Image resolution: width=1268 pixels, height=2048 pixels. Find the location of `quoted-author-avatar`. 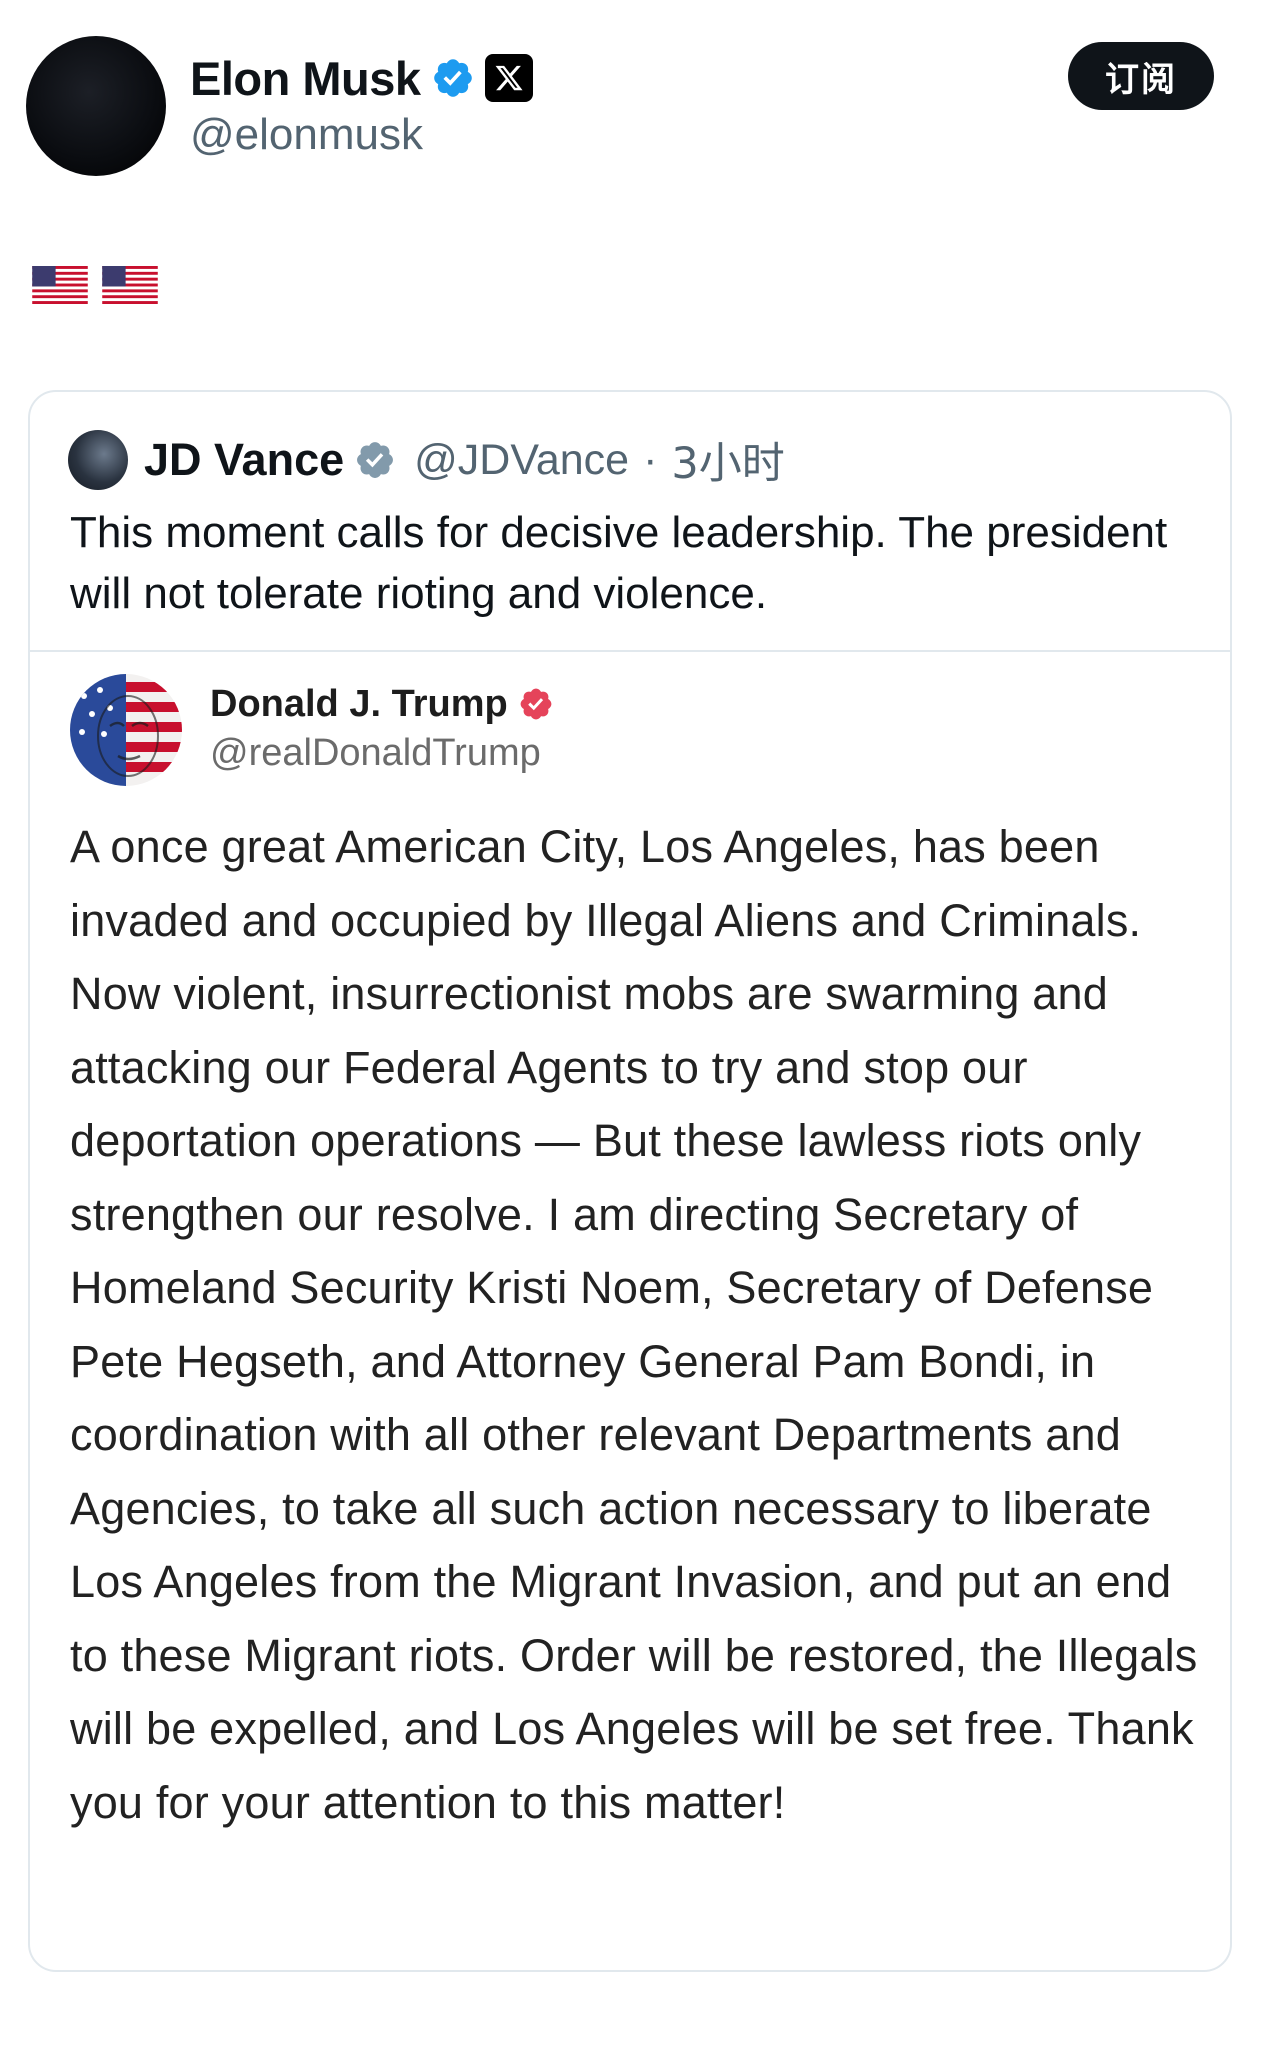

quoted-author-avatar is located at coordinates (98, 460).